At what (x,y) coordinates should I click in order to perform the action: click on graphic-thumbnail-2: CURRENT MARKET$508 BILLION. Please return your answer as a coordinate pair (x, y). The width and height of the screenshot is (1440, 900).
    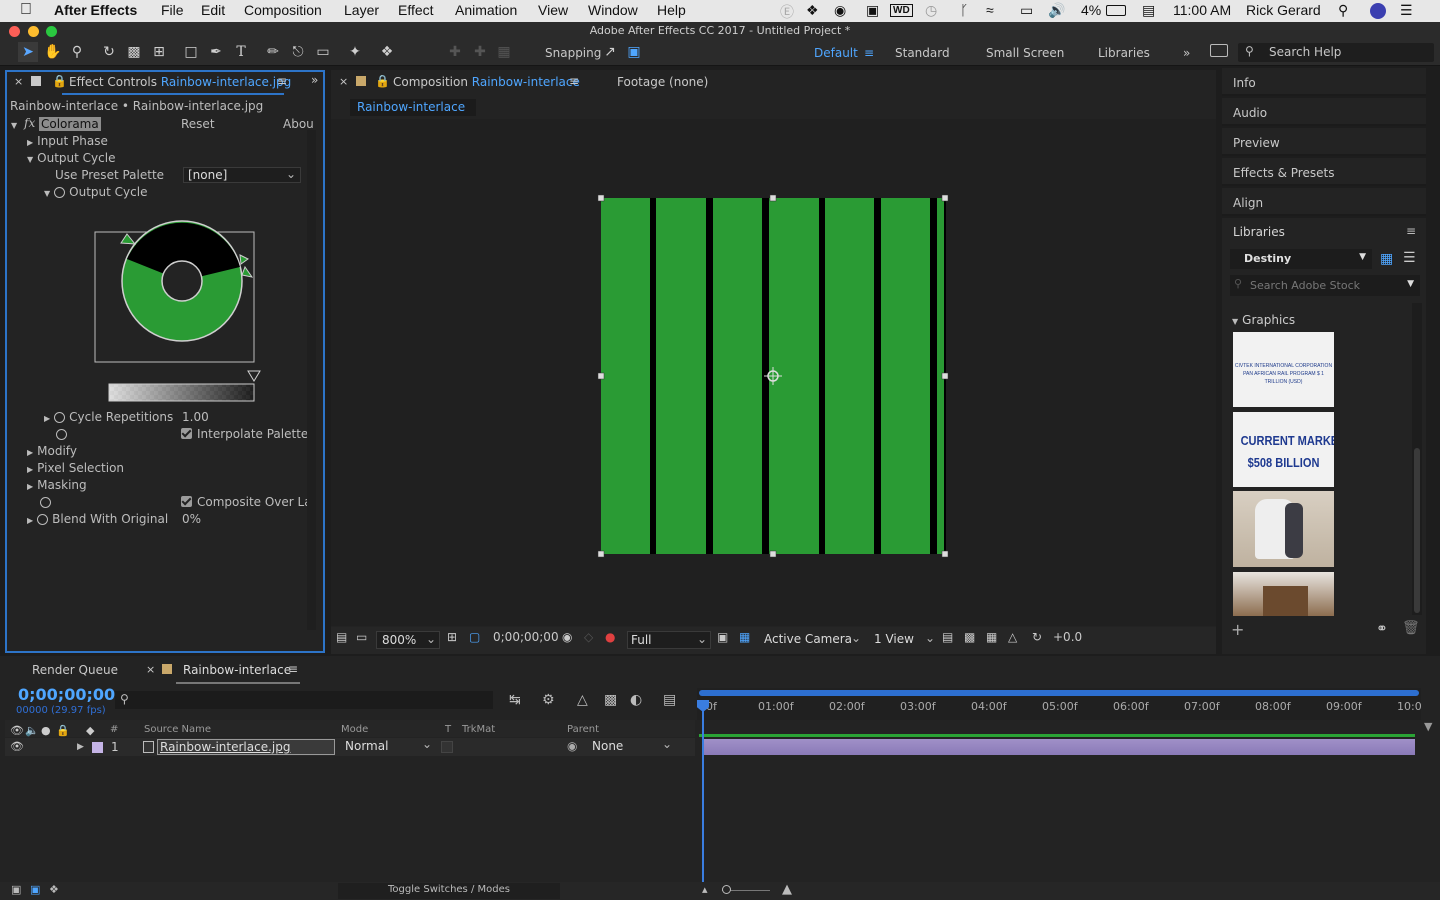
    Looking at the image, I should click on (1283, 449).